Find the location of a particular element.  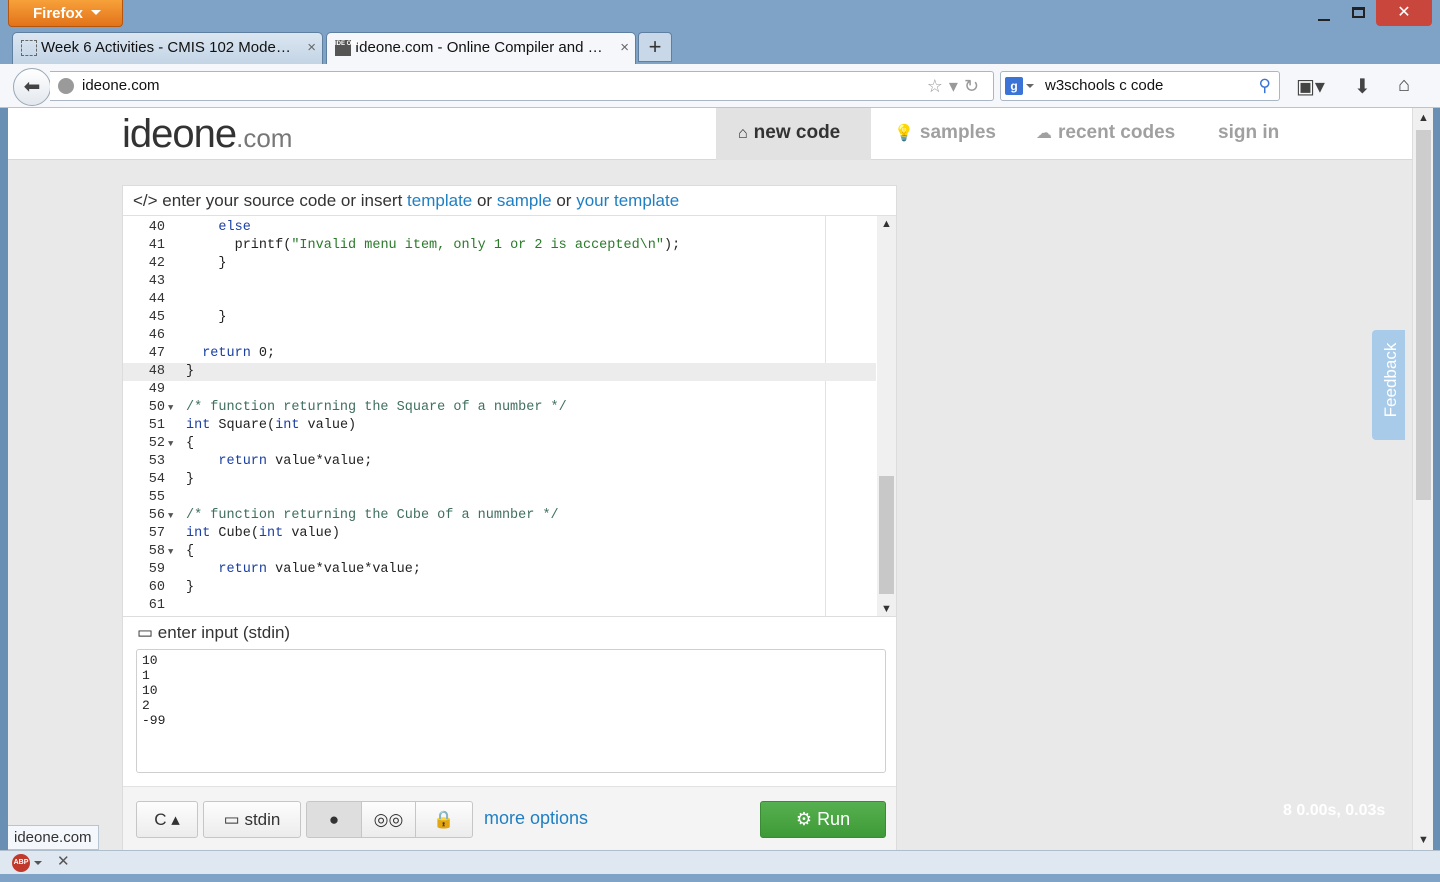

code-line: 57 int Cube(int value) is located at coordinates (499, 534).